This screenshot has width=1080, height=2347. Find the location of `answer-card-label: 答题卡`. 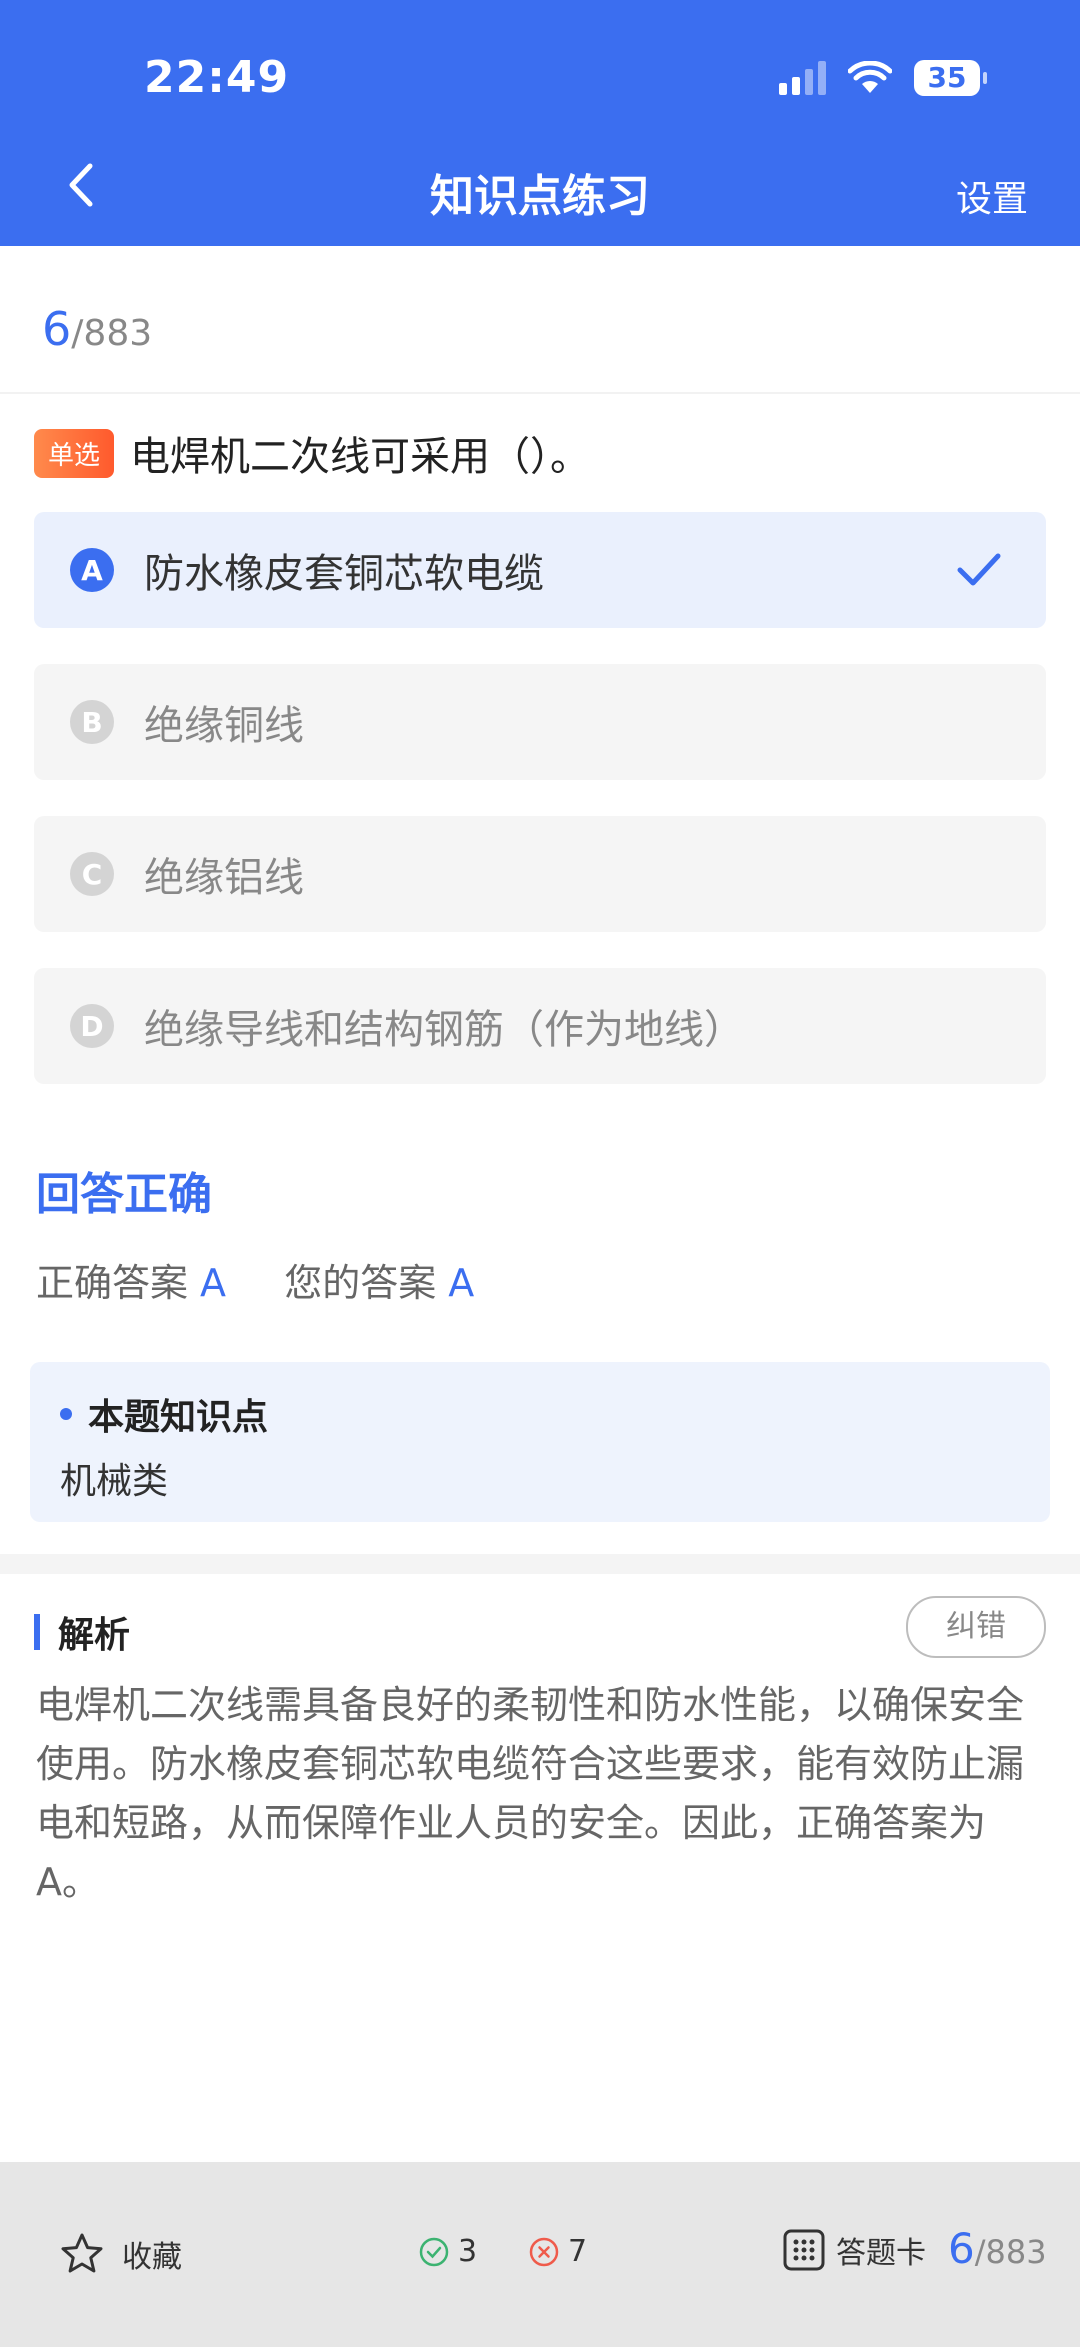

answer-card-label: 答题卡 is located at coordinates (881, 2253).